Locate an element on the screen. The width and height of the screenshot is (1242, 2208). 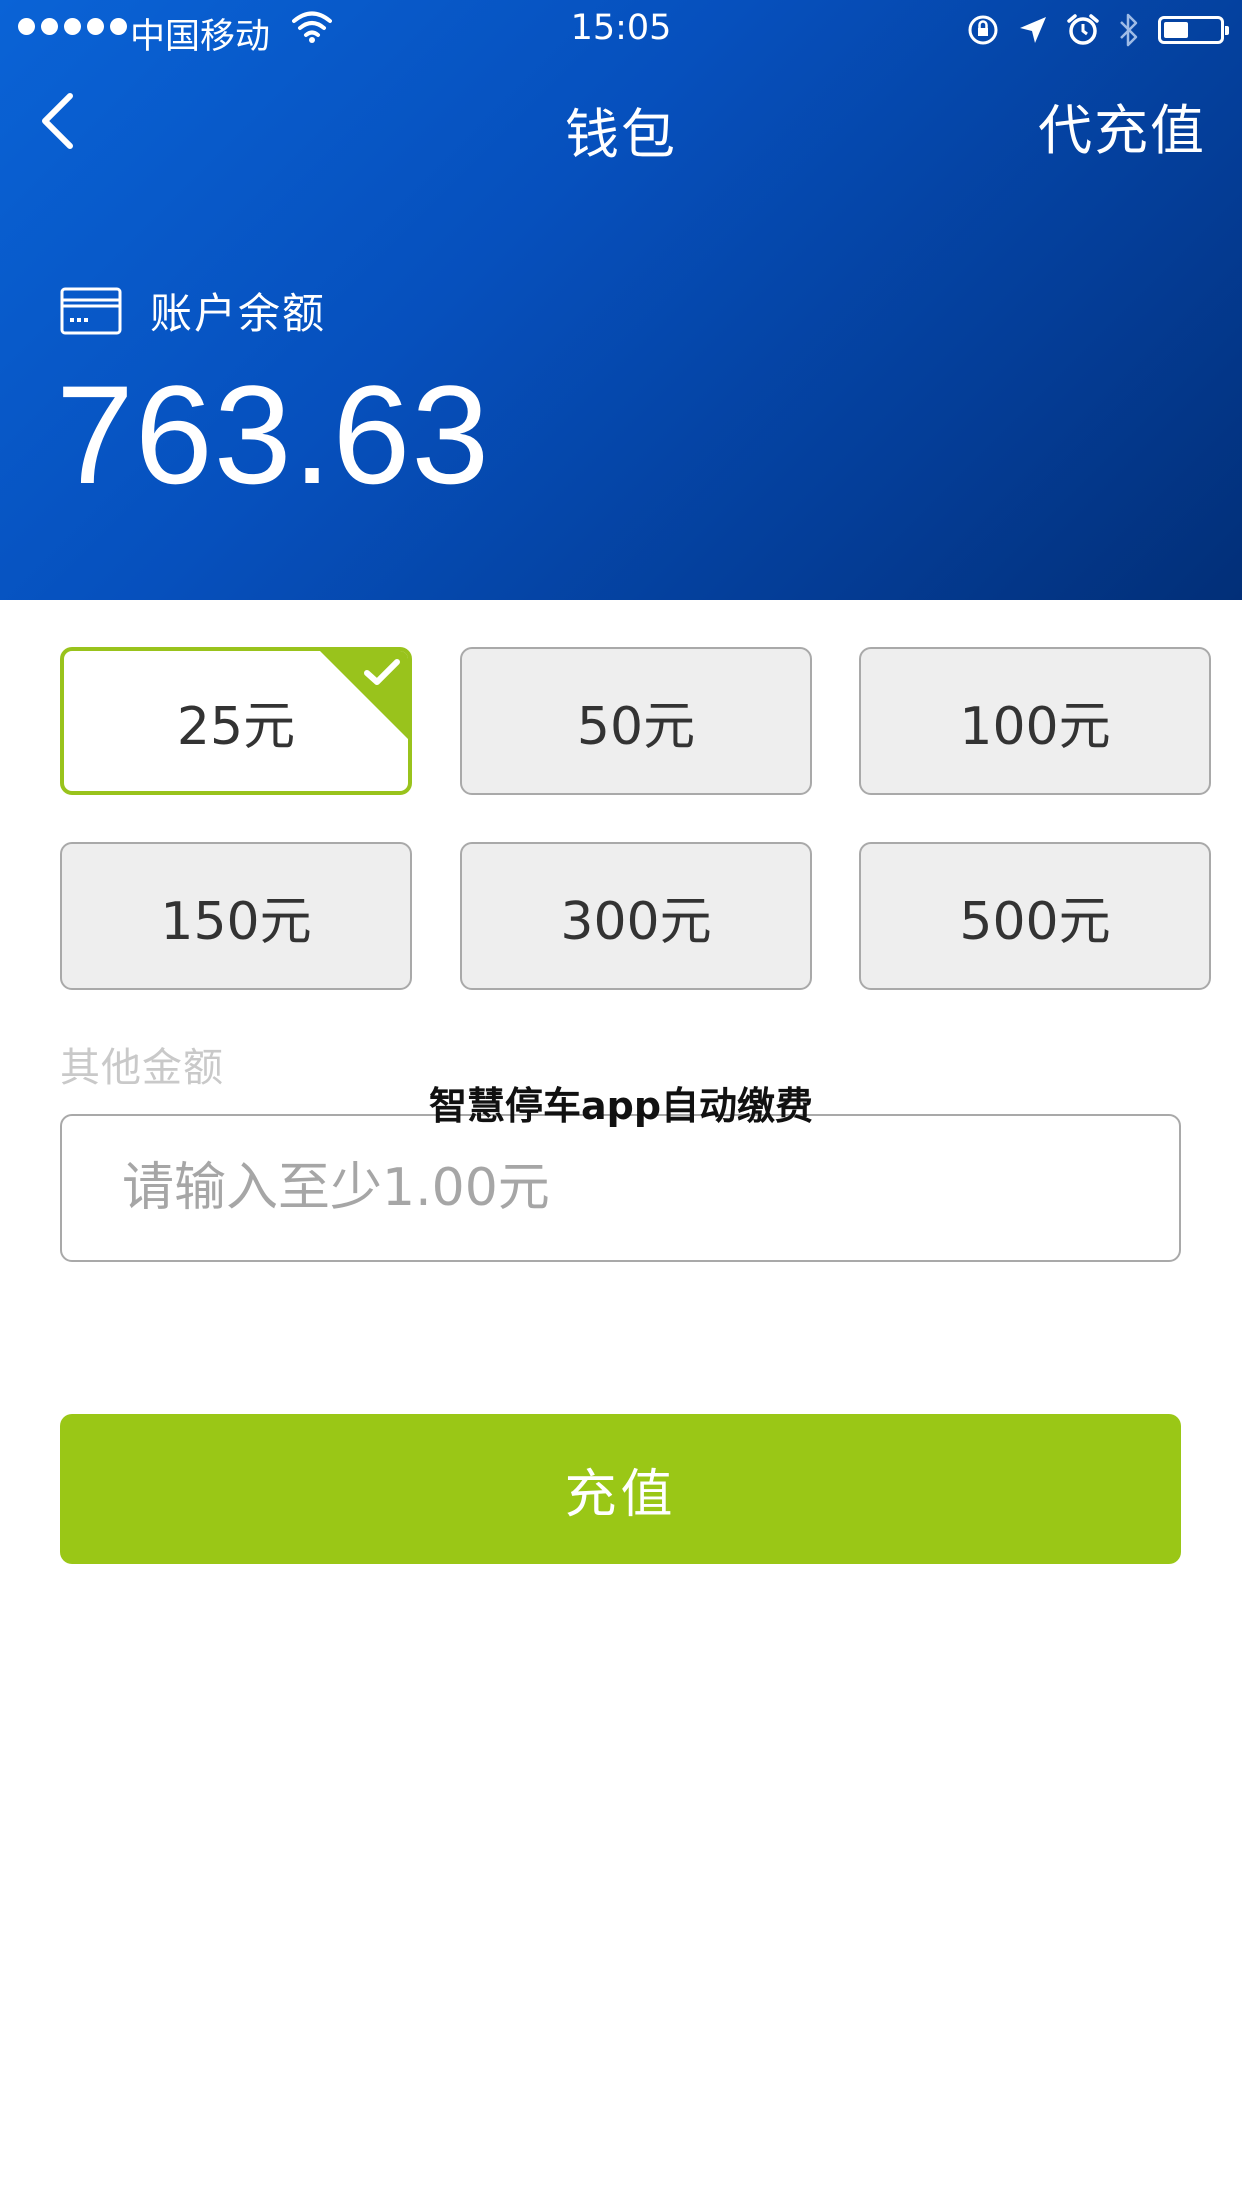
balance-amount: 763.63 is located at coordinates (273, 434).